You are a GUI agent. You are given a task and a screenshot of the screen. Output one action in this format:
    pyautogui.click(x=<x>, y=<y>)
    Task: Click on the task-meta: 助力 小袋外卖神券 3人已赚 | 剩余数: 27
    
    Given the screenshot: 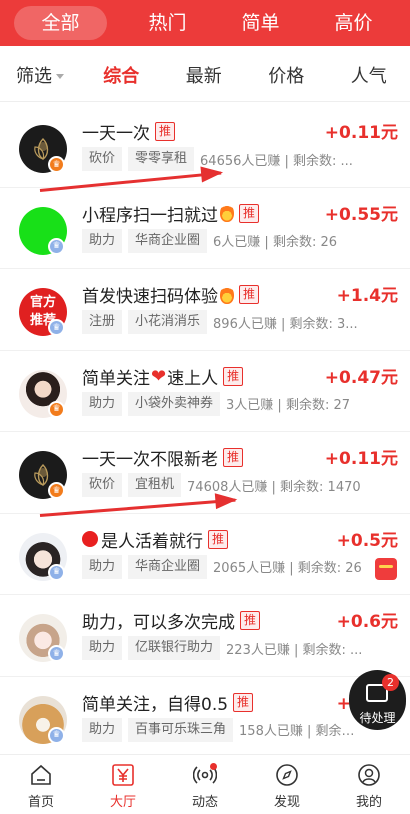 What is the action you would take?
    pyautogui.click(x=216, y=403)
    